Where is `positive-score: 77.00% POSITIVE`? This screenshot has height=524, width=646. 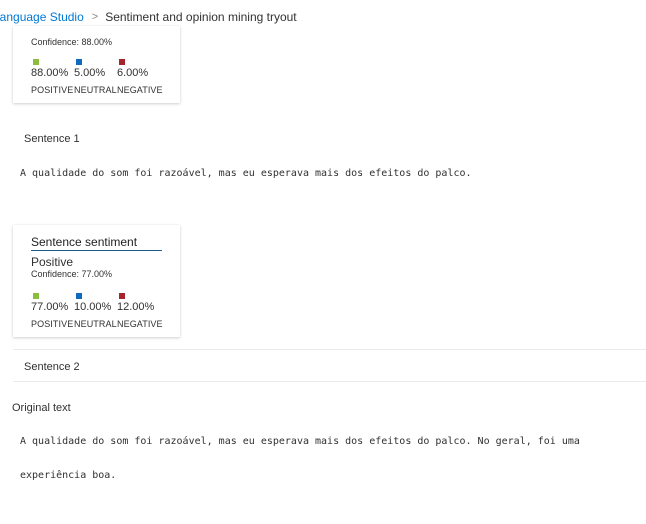
positive-score: 77.00% POSITIVE is located at coordinates (52, 311).